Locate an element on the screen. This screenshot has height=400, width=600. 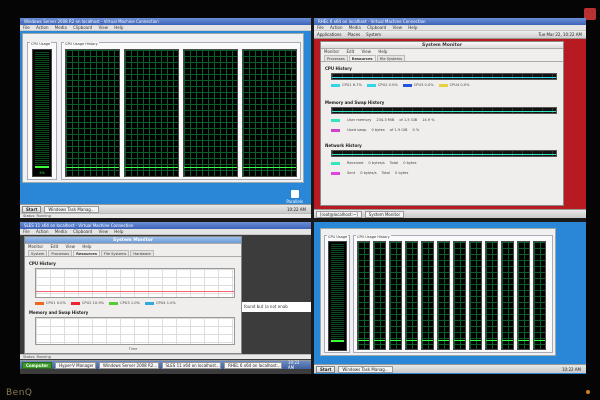
cpu-history-group-12core: CPU Usage History is located at coordinates (453, 294).